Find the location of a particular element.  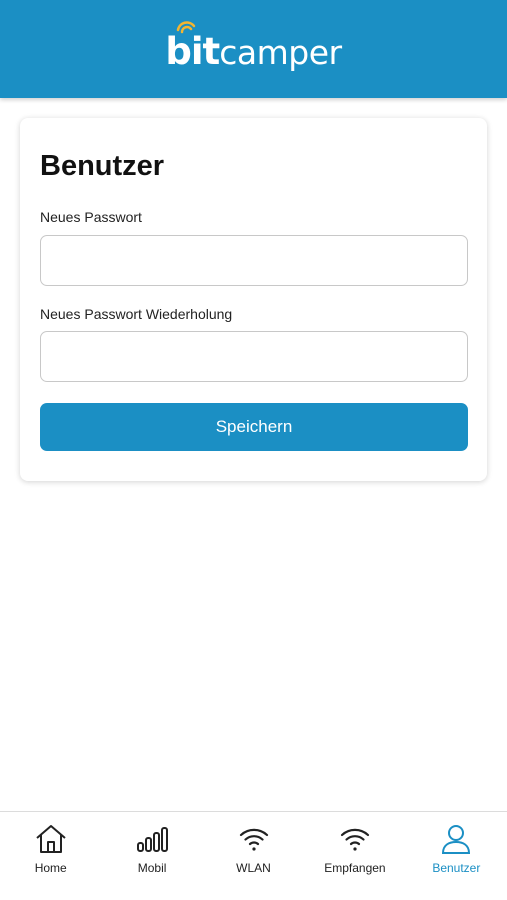

logo-text-camper: camper is located at coordinates (280, 52).